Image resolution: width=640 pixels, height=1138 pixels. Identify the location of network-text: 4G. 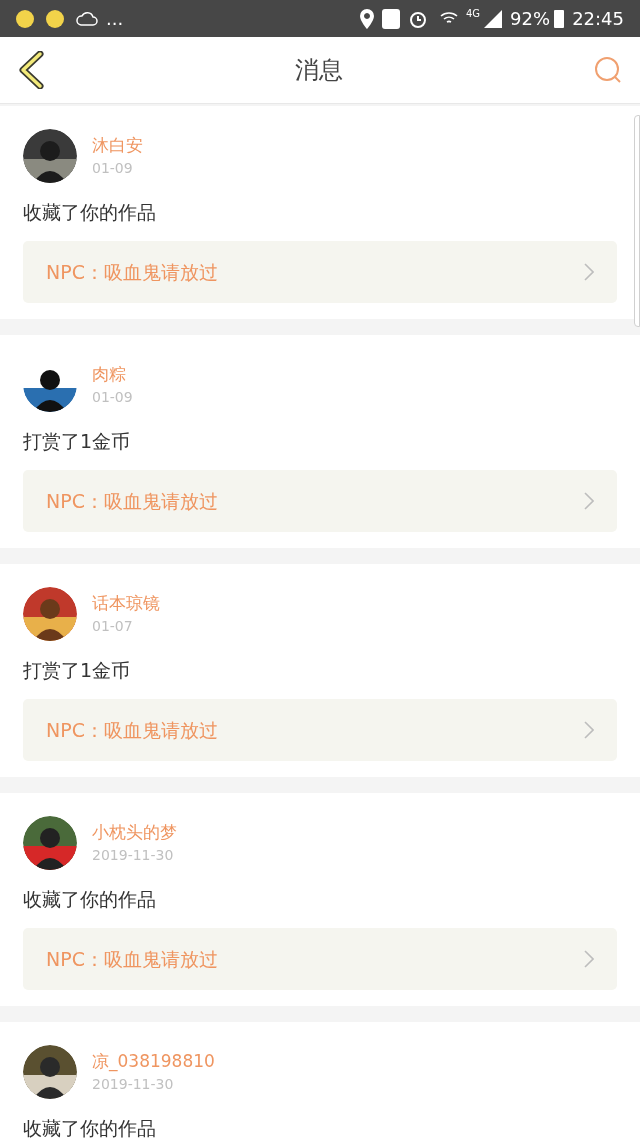
(473, 14).